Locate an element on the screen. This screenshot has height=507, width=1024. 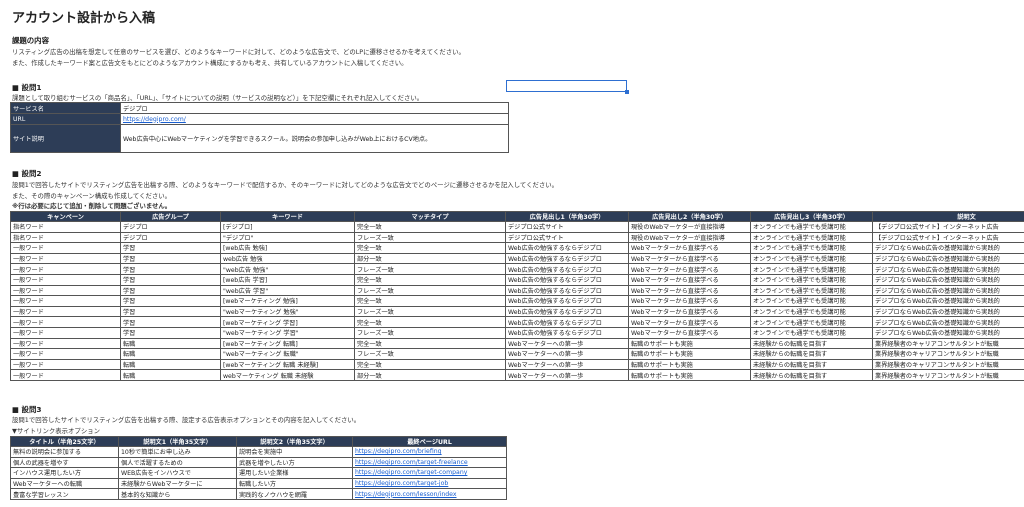
table-cell: インハウス運用したい方 is located at coordinates (64, 473).